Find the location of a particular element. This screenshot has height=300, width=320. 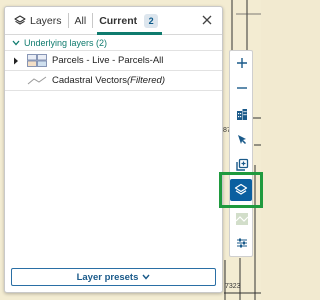

sliders-icon is located at coordinates (242, 243).